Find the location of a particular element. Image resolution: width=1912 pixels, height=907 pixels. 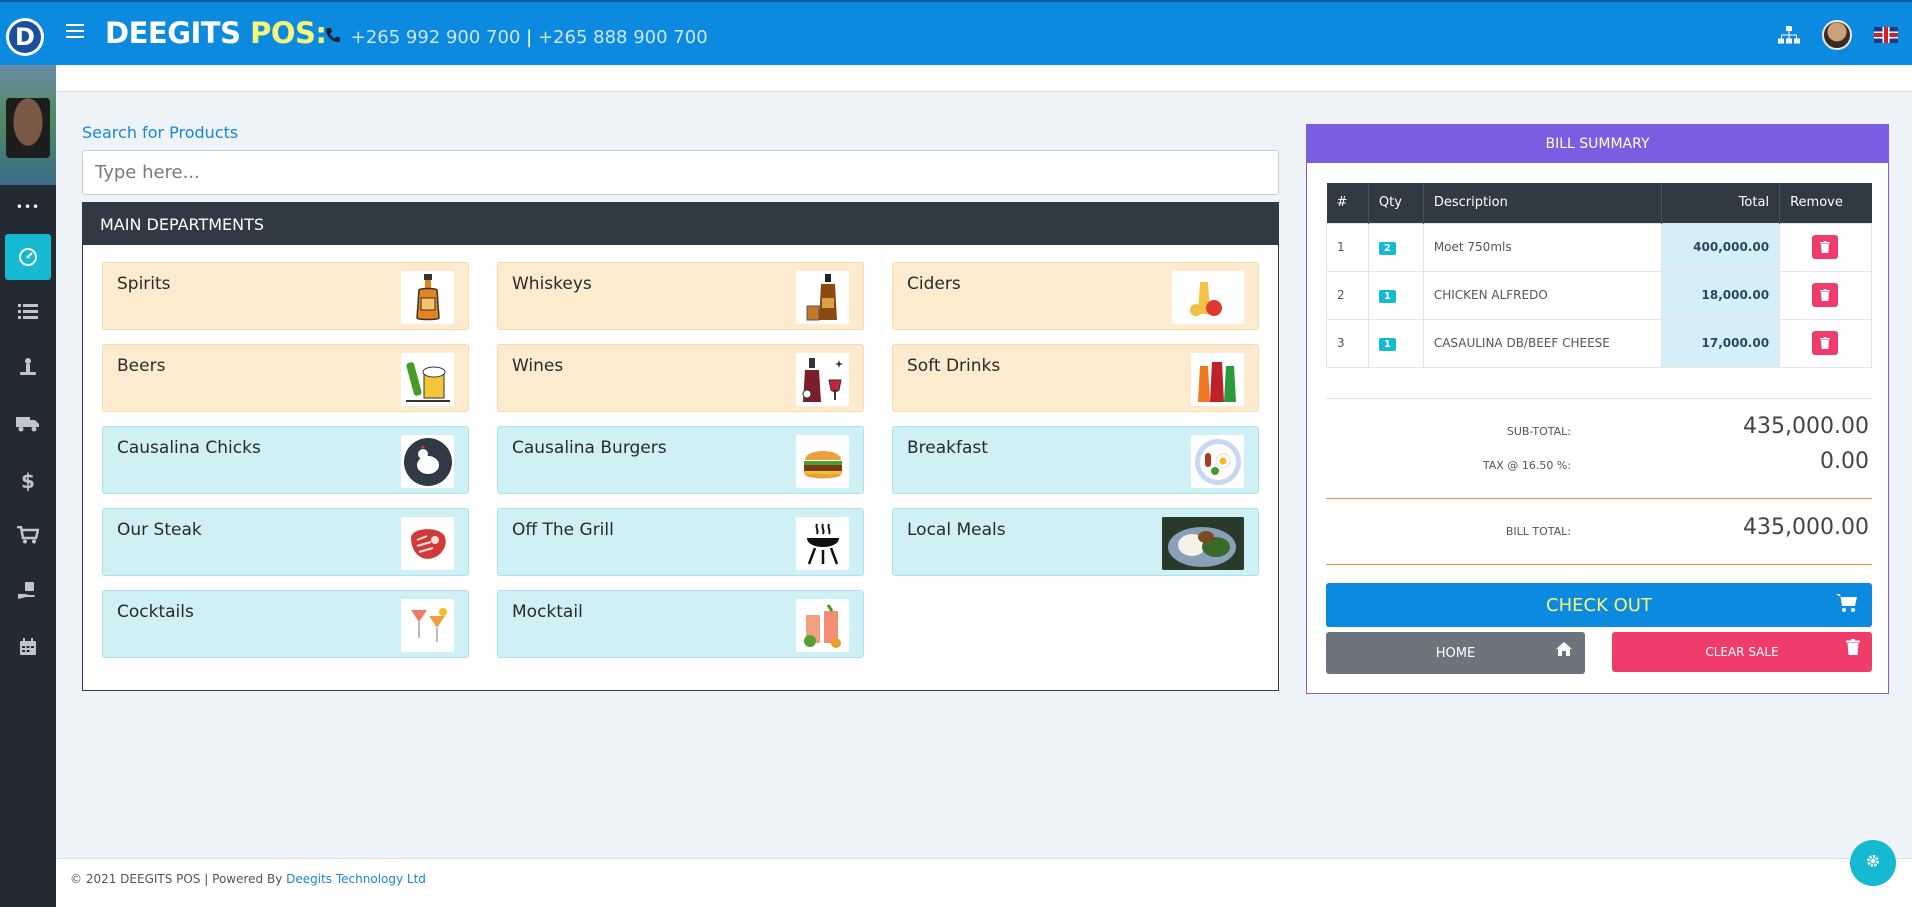

dept-card-causalina-burgers: Causalina Burgers is located at coordinates (680, 460).